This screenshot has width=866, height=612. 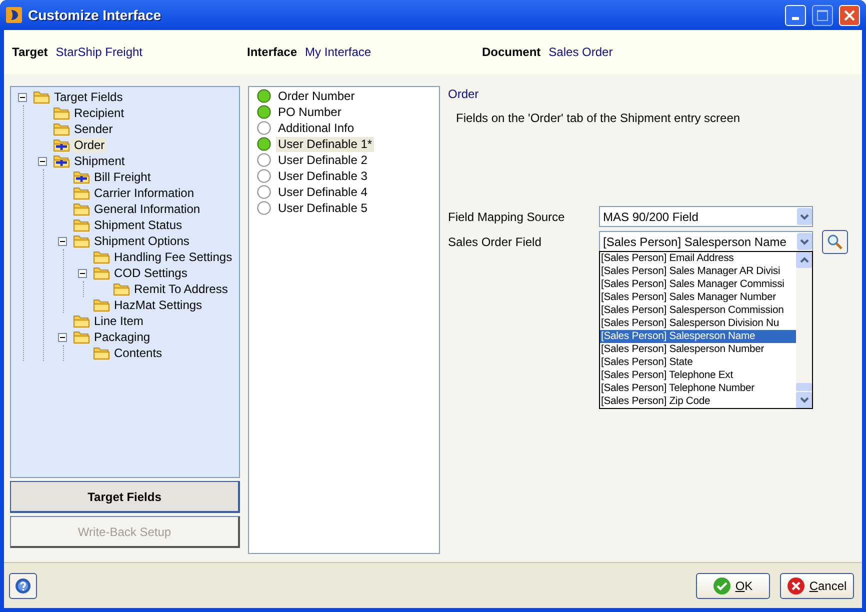 I want to click on maximize-icon, so click(x=822, y=15).